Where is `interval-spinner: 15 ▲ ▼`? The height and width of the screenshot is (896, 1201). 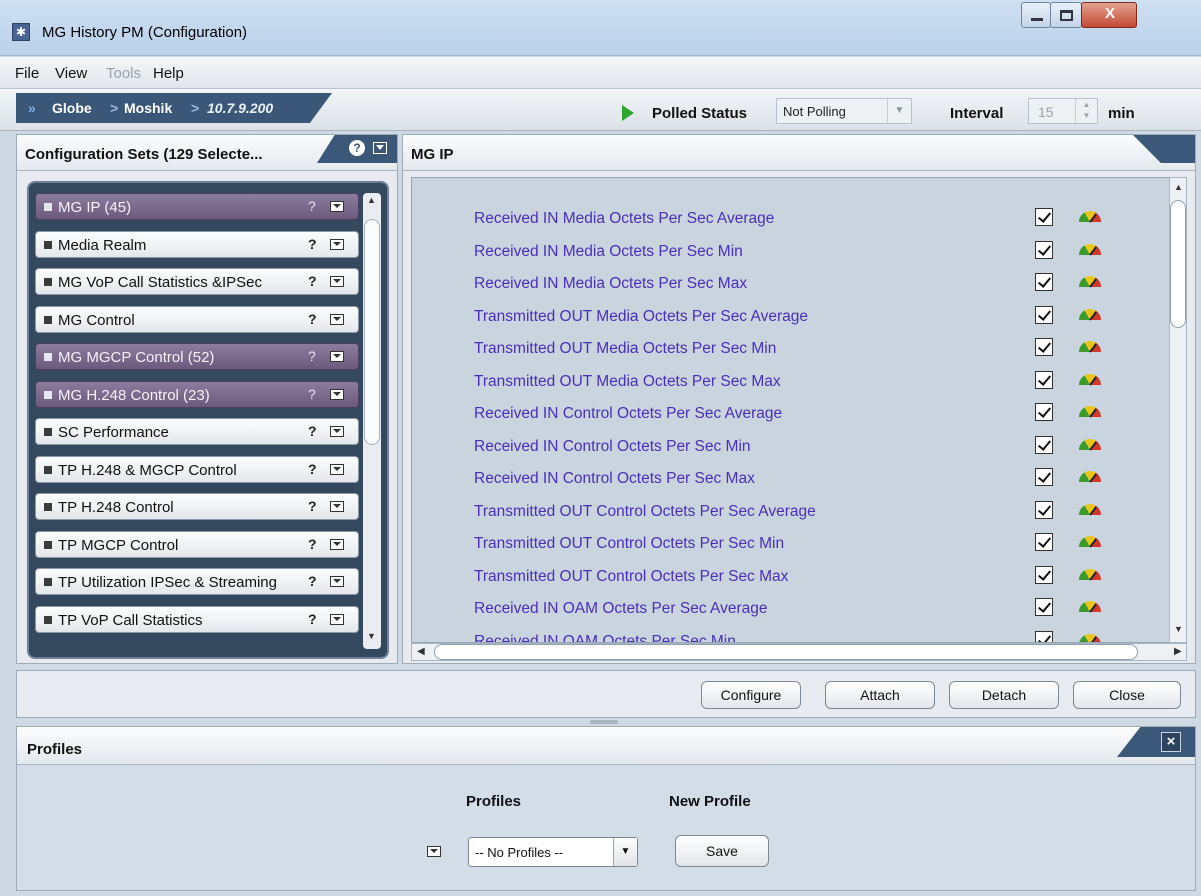 interval-spinner: 15 ▲ ▼ is located at coordinates (1063, 111).